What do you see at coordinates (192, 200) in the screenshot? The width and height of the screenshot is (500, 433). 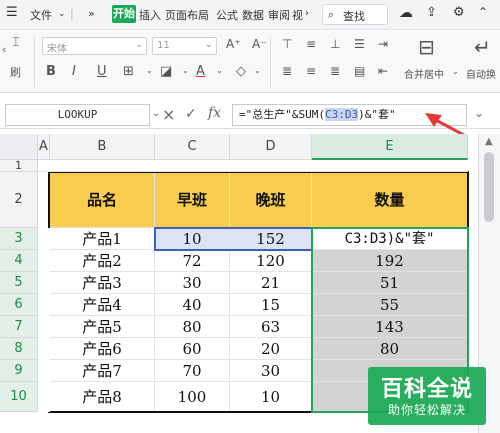 I see `header-cell-morning: 早班` at bounding box center [192, 200].